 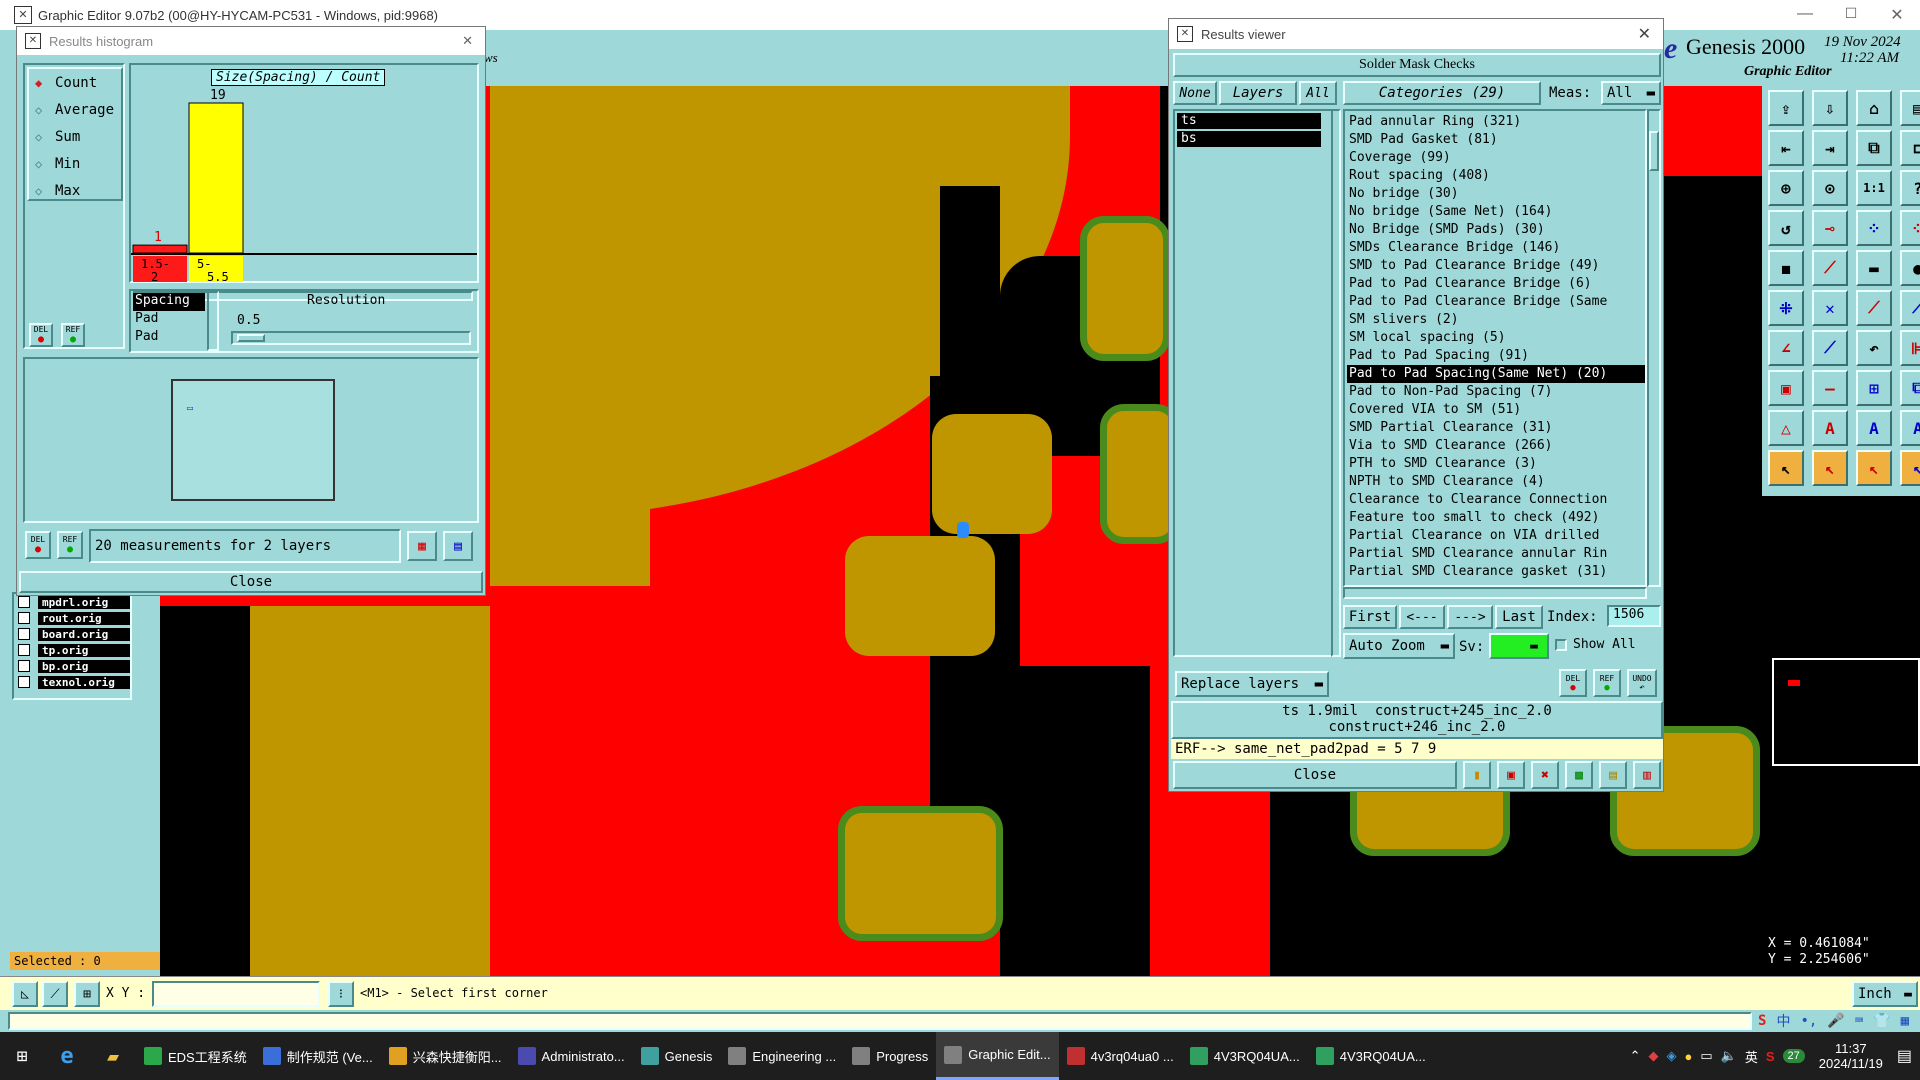 I want to click on spacing-list: Spacing Pad Pad, so click(x=169, y=320).